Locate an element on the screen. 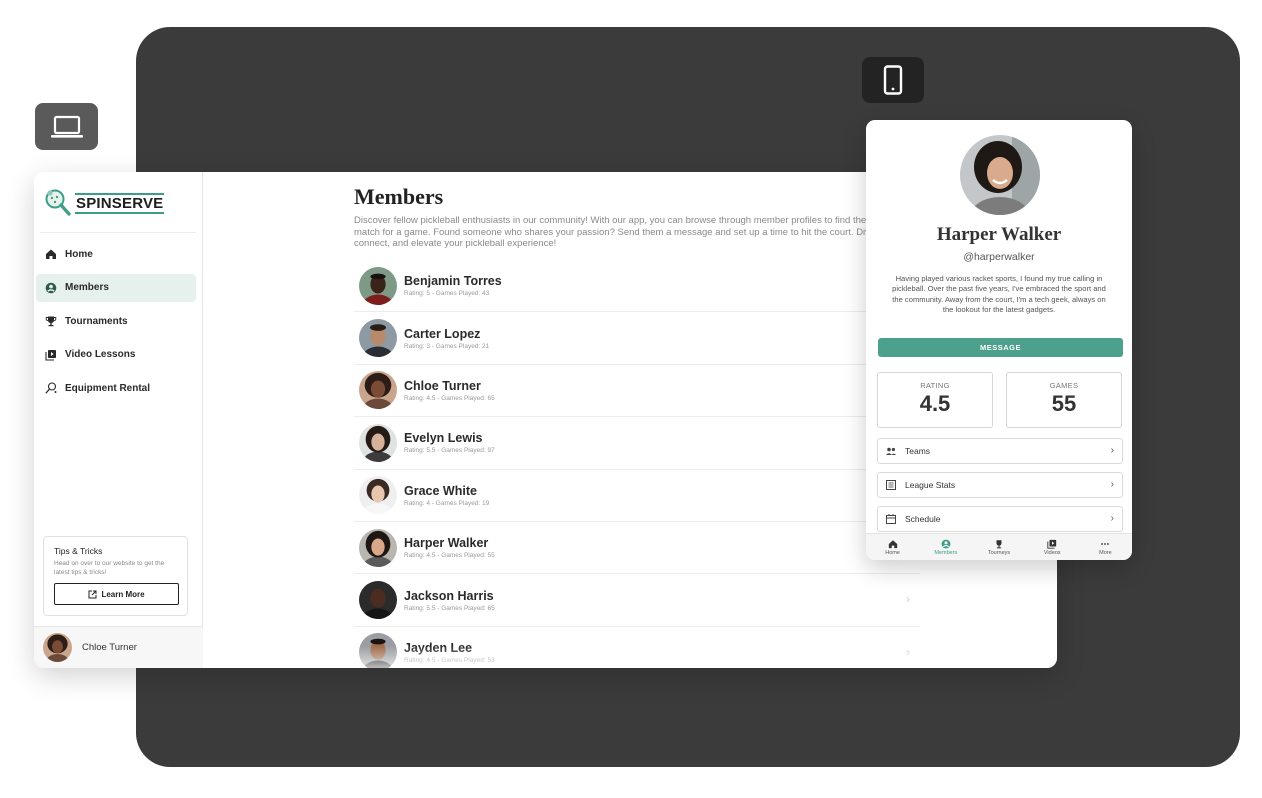  member-meta: Rating: 4.5 - Games Played: 65 is located at coordinates (449, 398).